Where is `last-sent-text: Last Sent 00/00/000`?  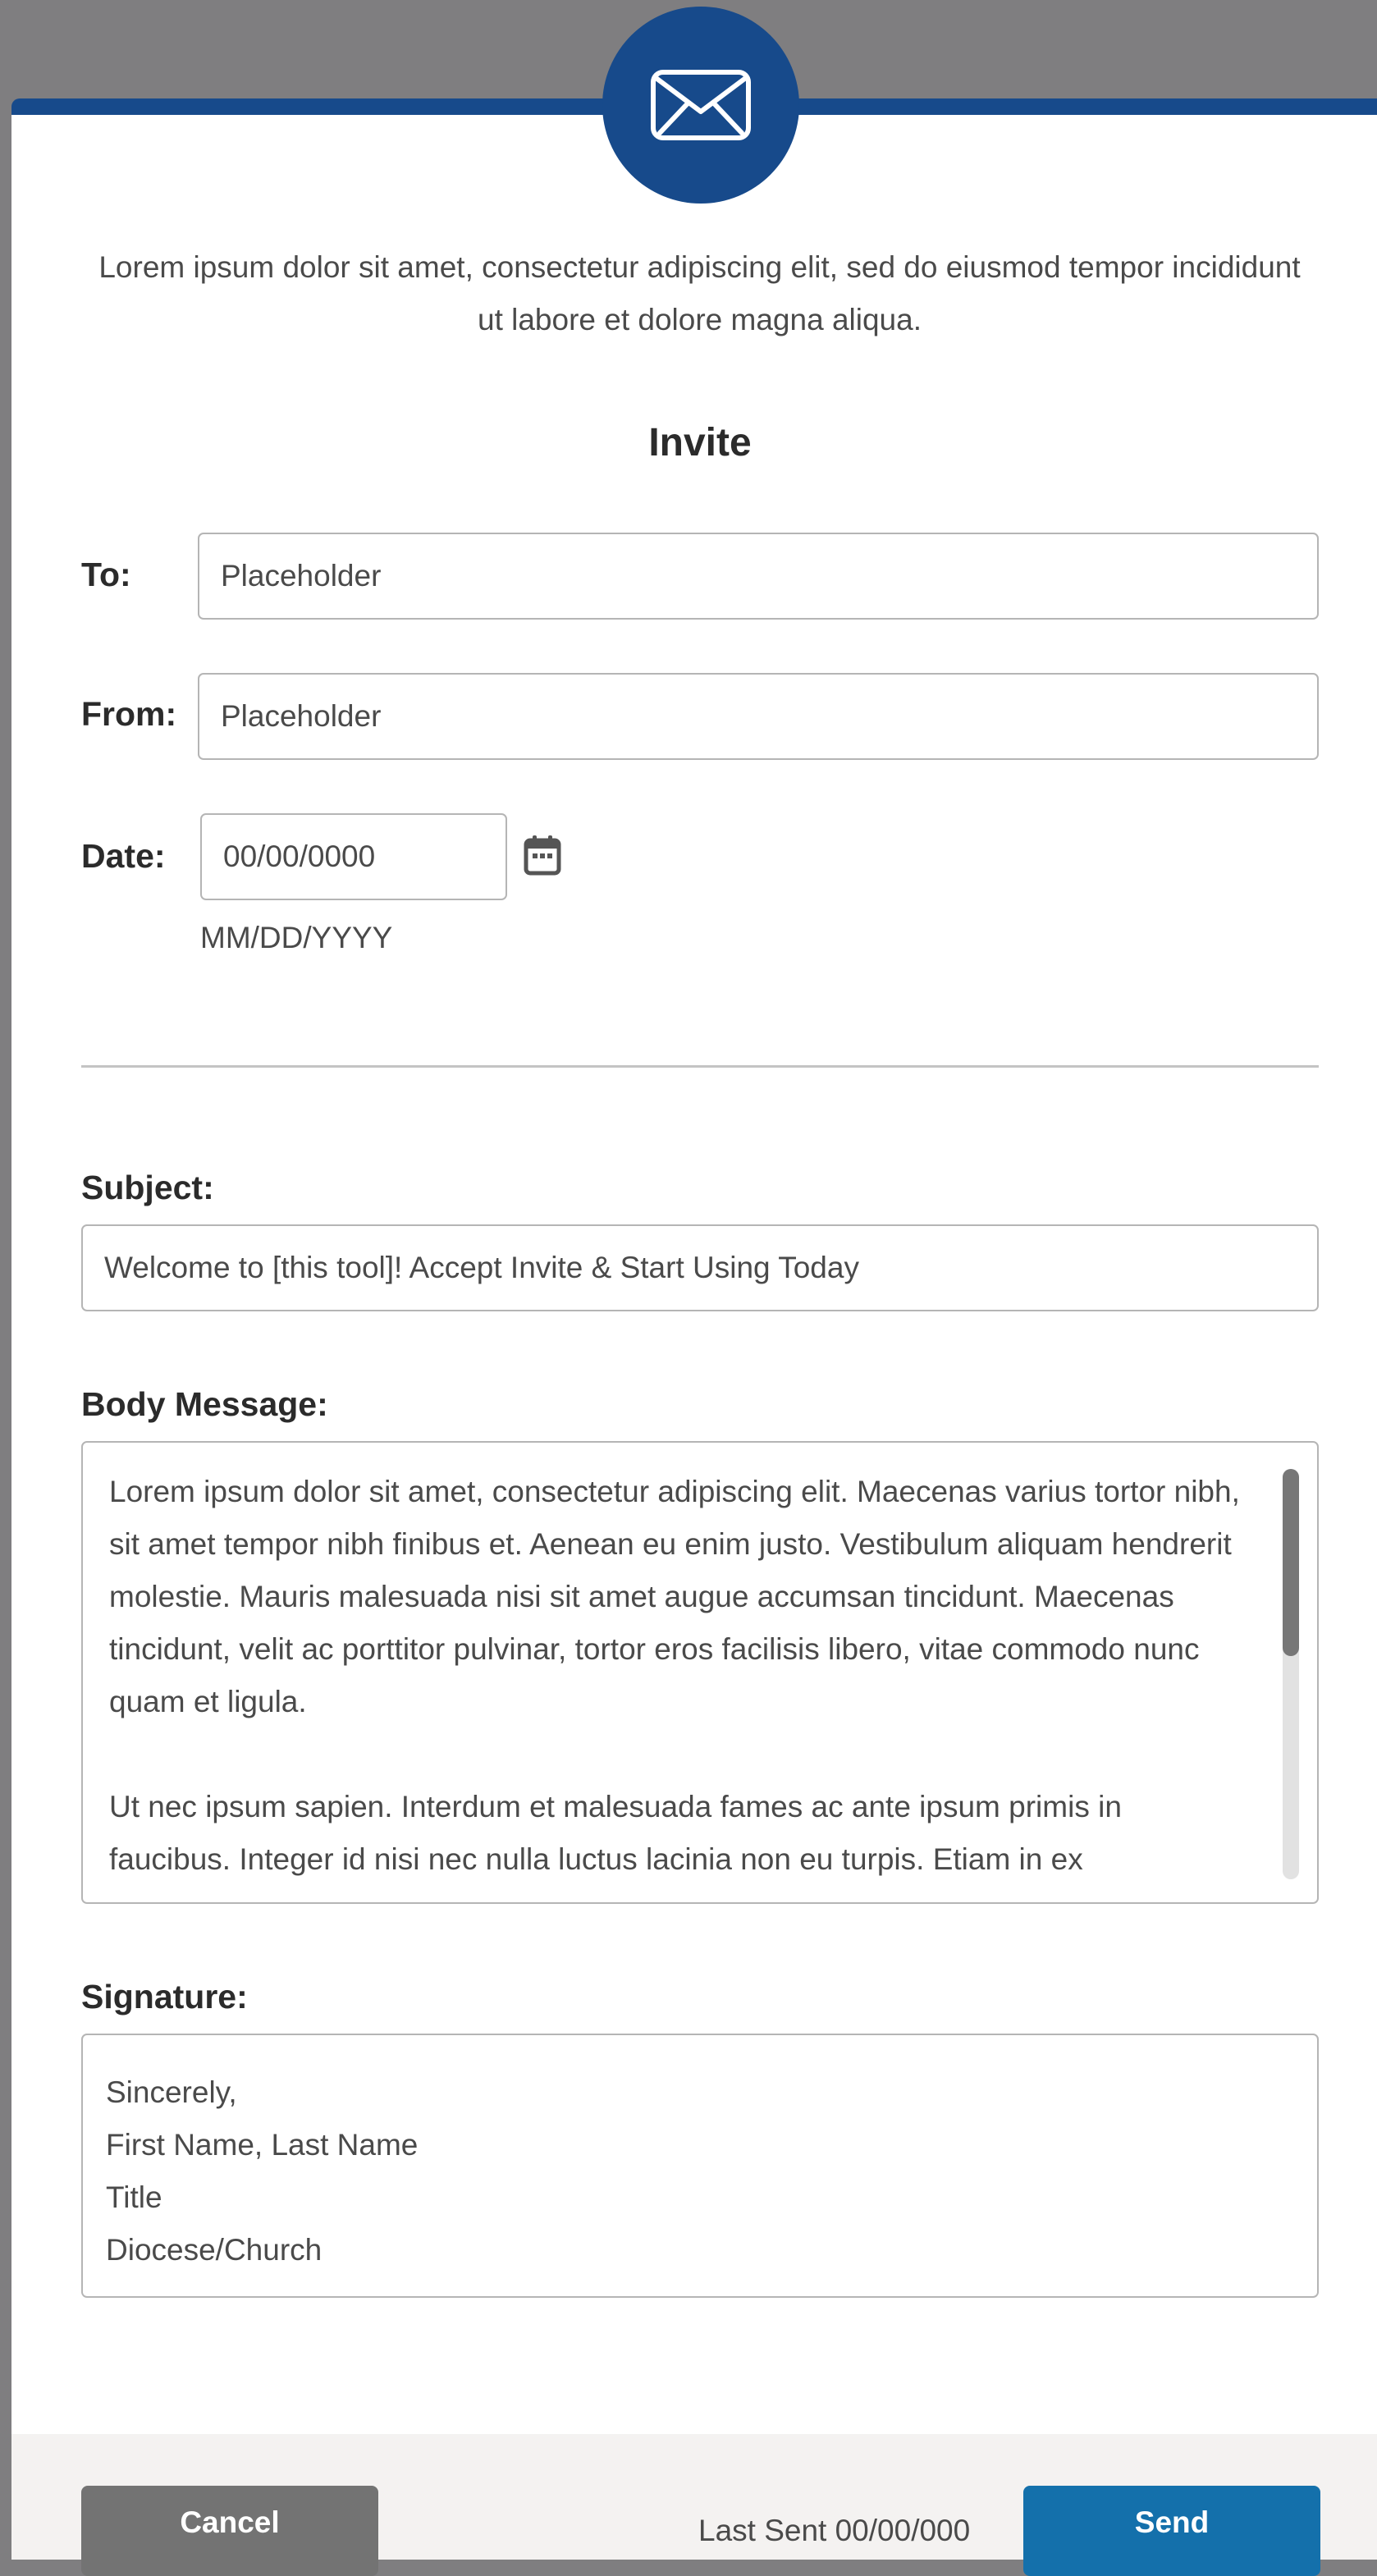 last-sent-text: Last Sent 00/00/000 is located at coordinates (834, 2530).